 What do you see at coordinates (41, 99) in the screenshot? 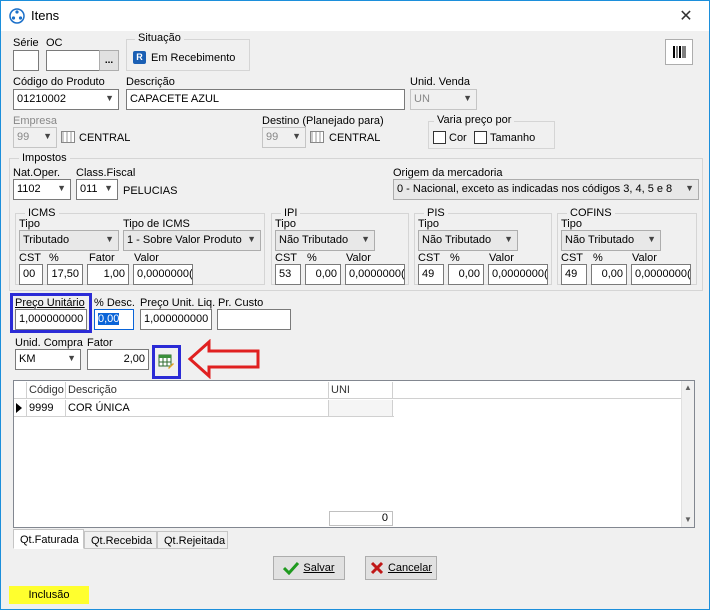
I see `produto-value: 01210002` at bounding box center [41, 99].